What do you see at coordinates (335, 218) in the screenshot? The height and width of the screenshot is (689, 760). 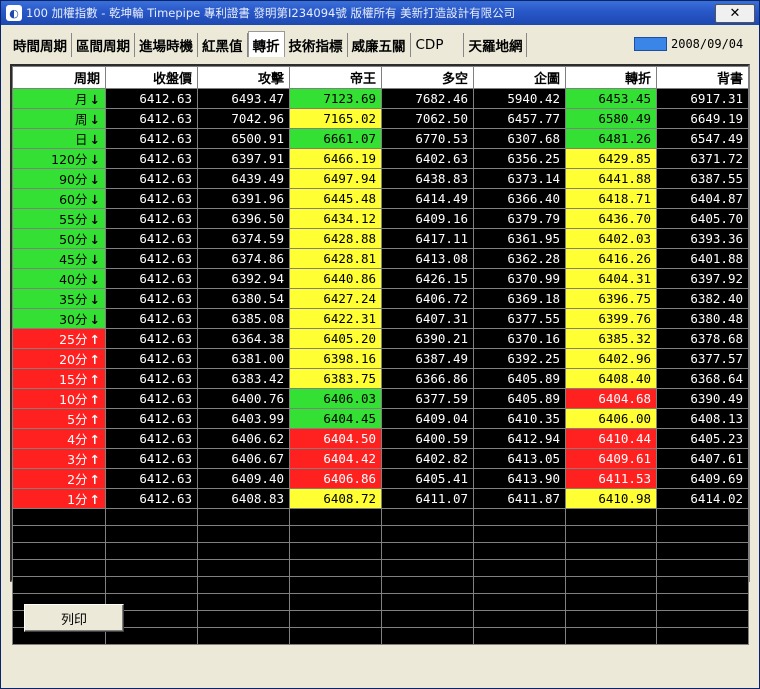 I see `value-cell: 6434.12` at bounding box center [335, 218].